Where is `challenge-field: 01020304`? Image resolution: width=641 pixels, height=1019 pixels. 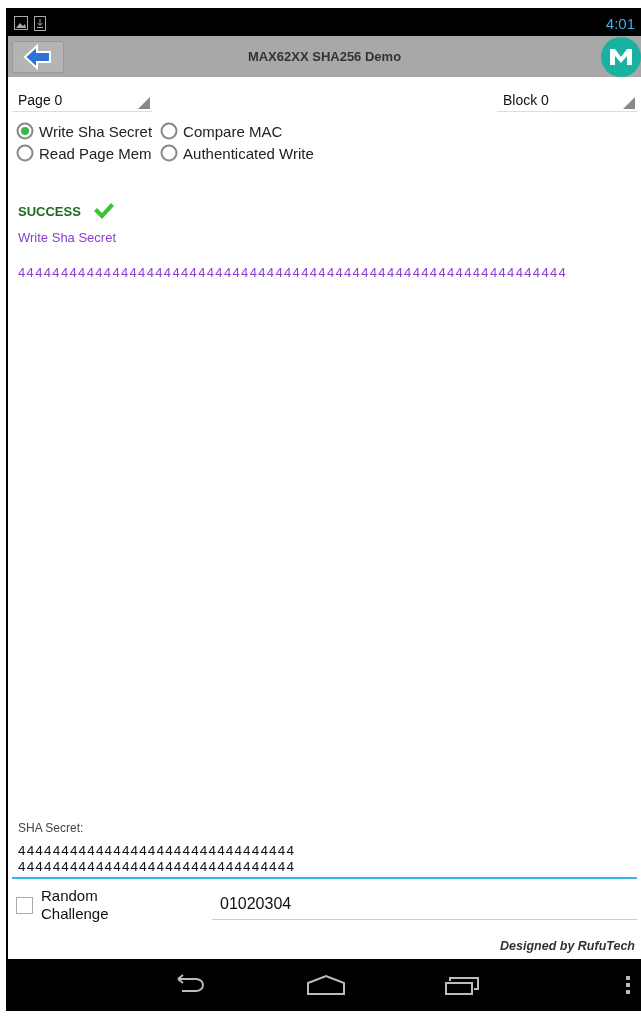 challenge-field: 01020304 is located at coordinates (424, 907).